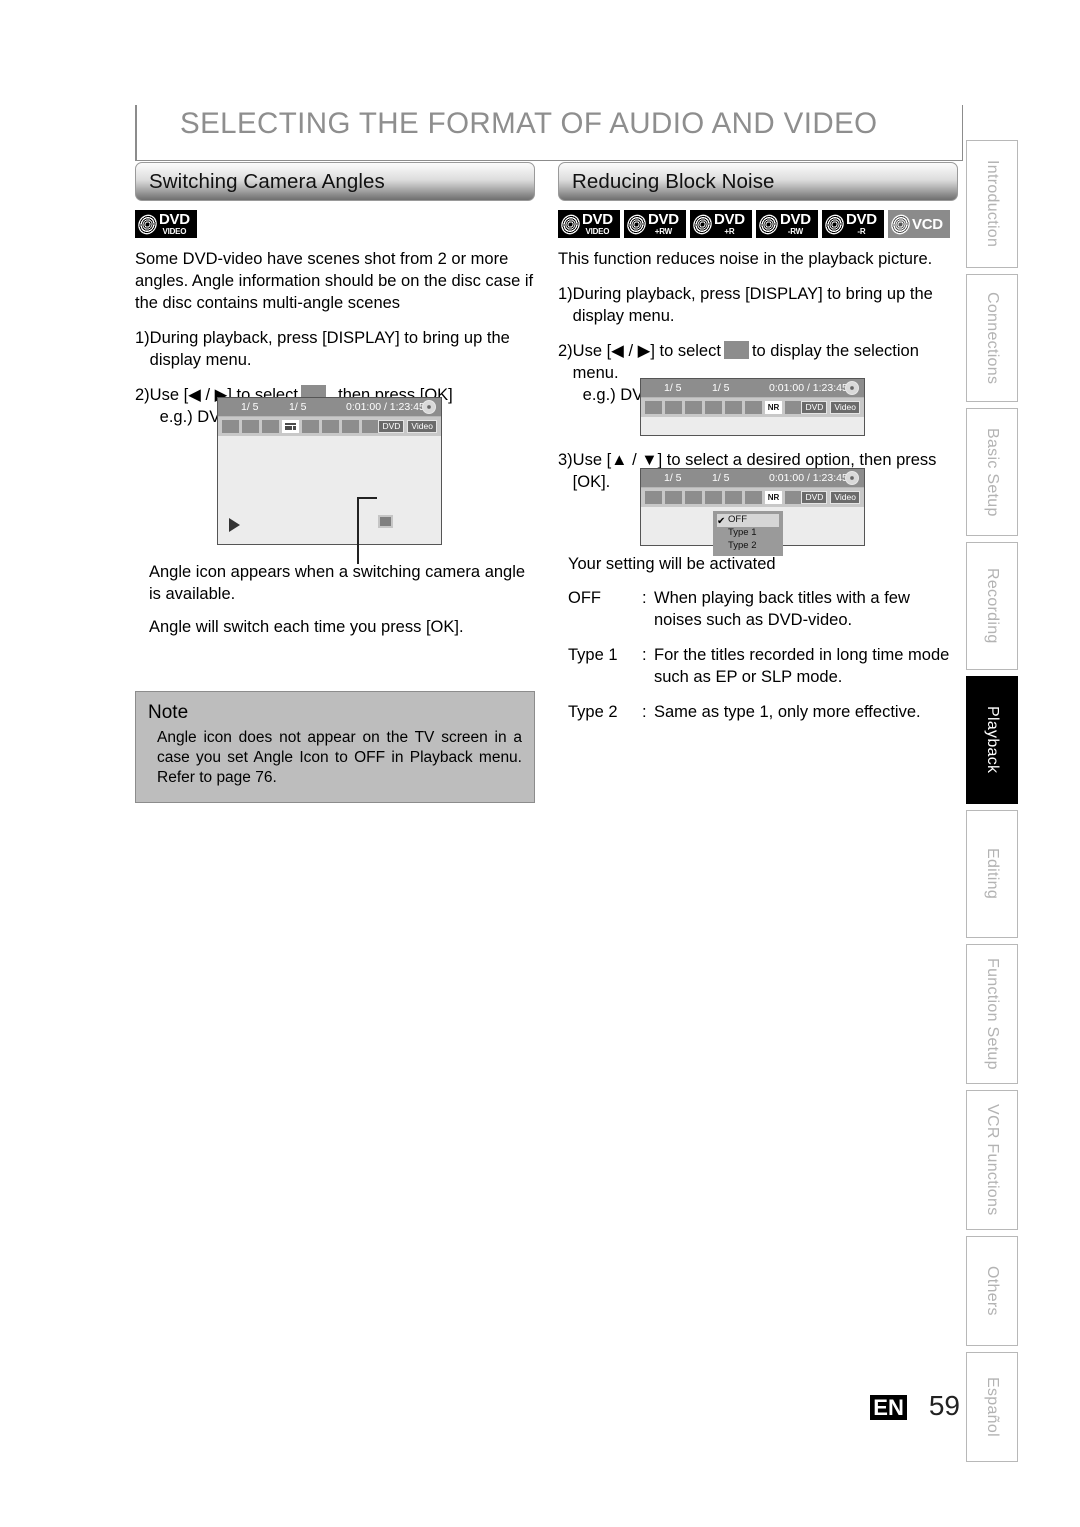 The width and height of the screenshot is (1080, 1527). I want to click on note-title: Note, so click(168, 712).